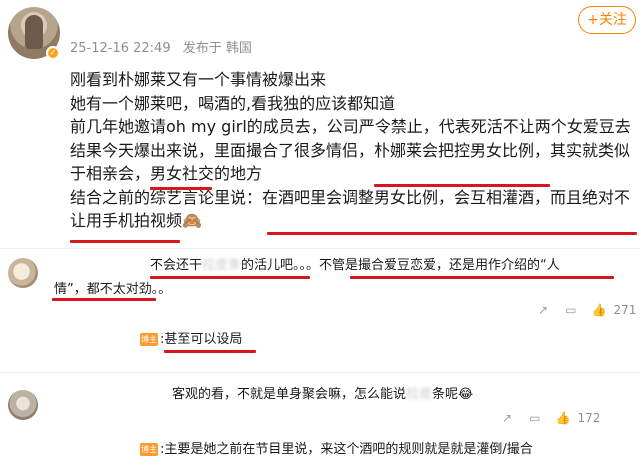 This screenshot has width=640, height=459. Describe the element at coordinates (586, 310) in the screenshot. I see `comment-actions: ↗ ▭ 👍 271` at that location.